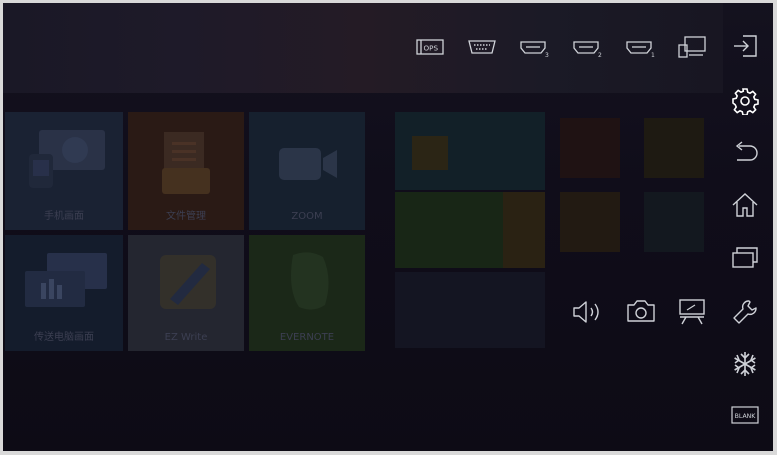  Describe the element at coordinates (600, 55) in the screenshot. I see `hdmi-number: 2` at that location.